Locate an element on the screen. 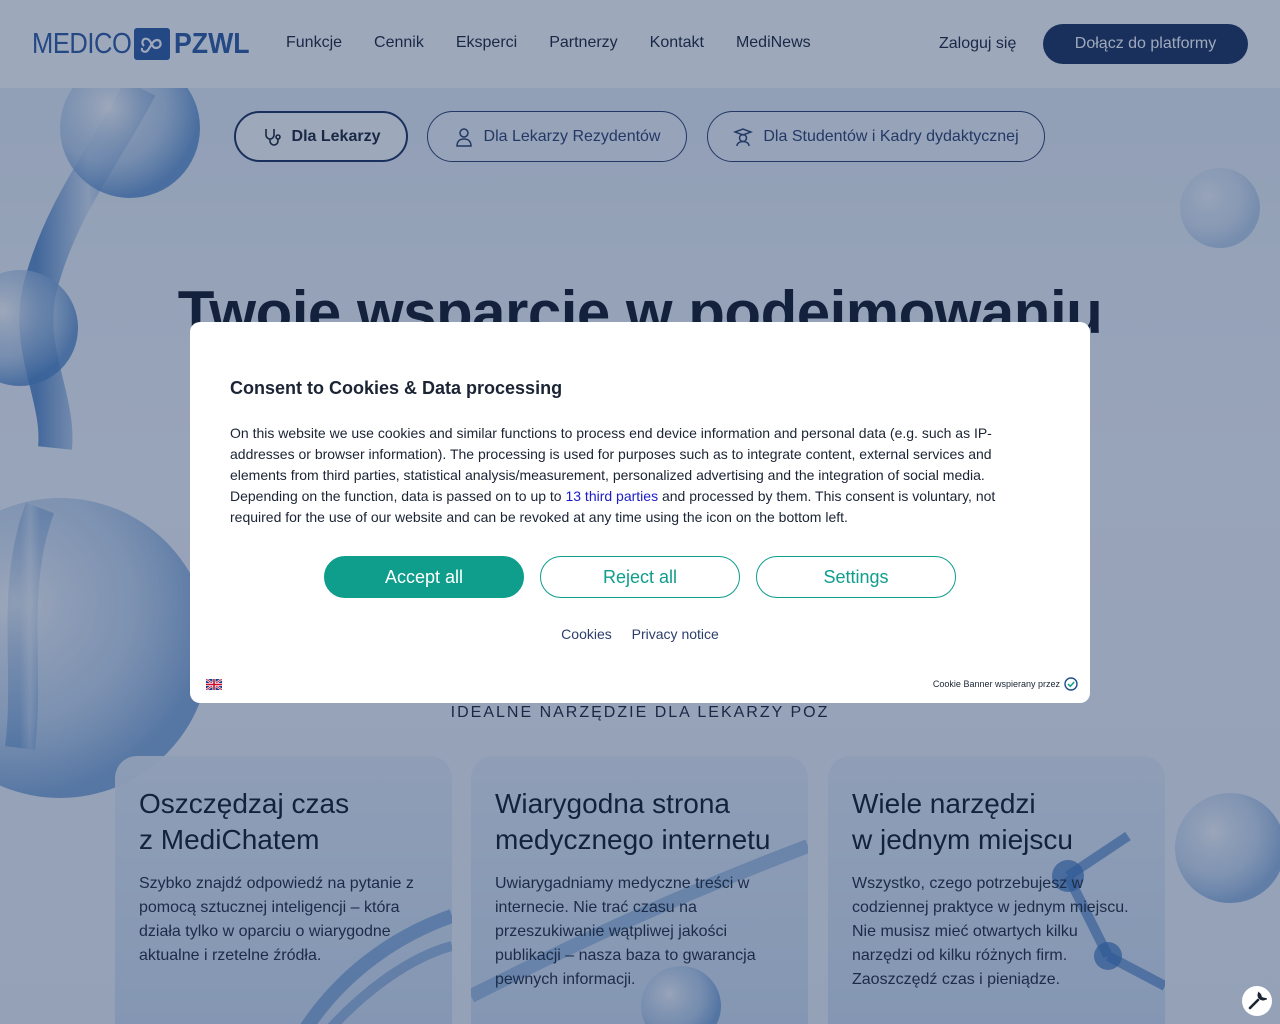 The width and height of the screenshot is (1280, 1024). uk-flag-icon is located at coordinates (214, 684).